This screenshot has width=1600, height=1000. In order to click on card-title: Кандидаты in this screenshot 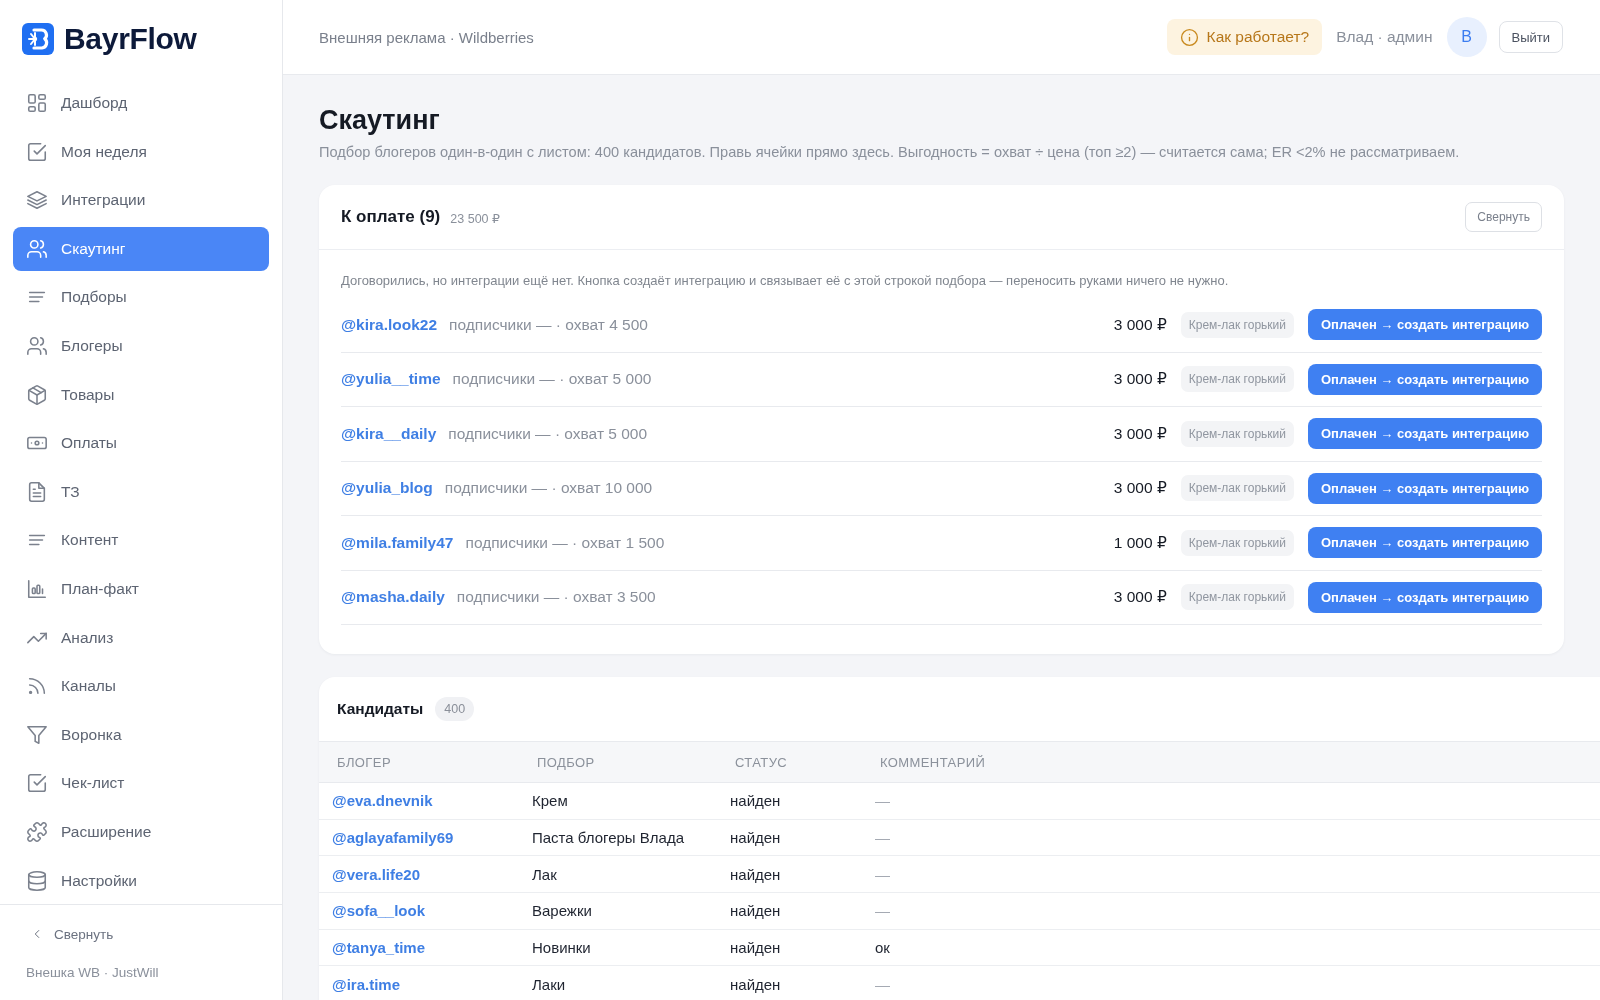, I will do `click(380, 709)`.